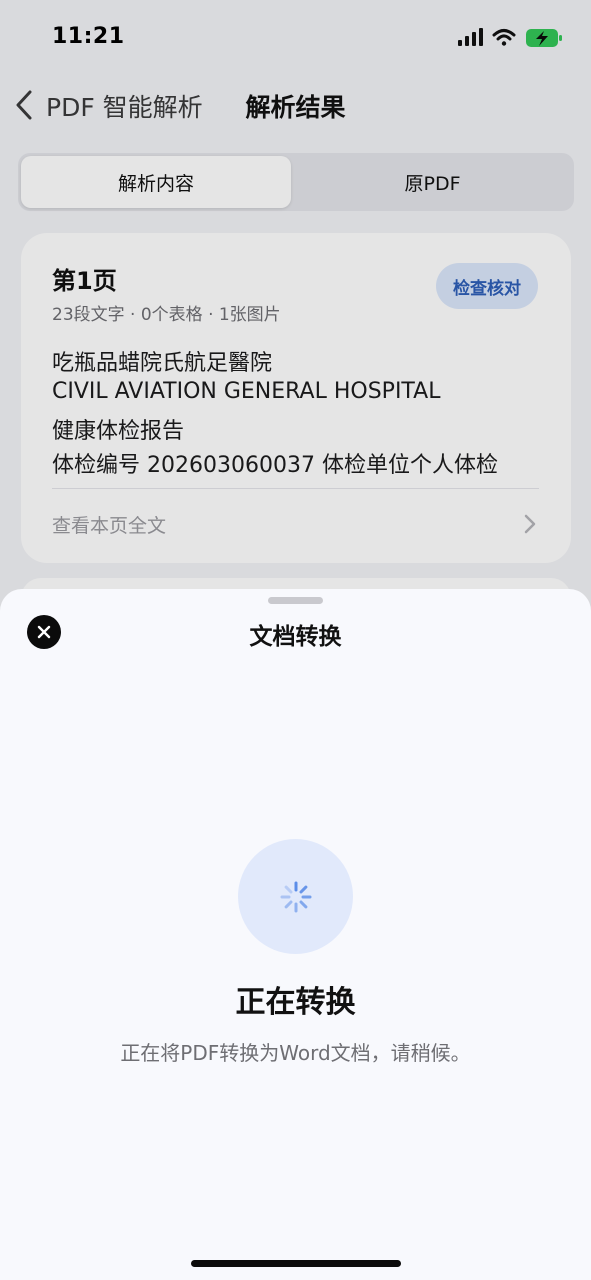 The image size is (591, 1280). I want to click on sheet-title: 文档转换, so click(295, 637).